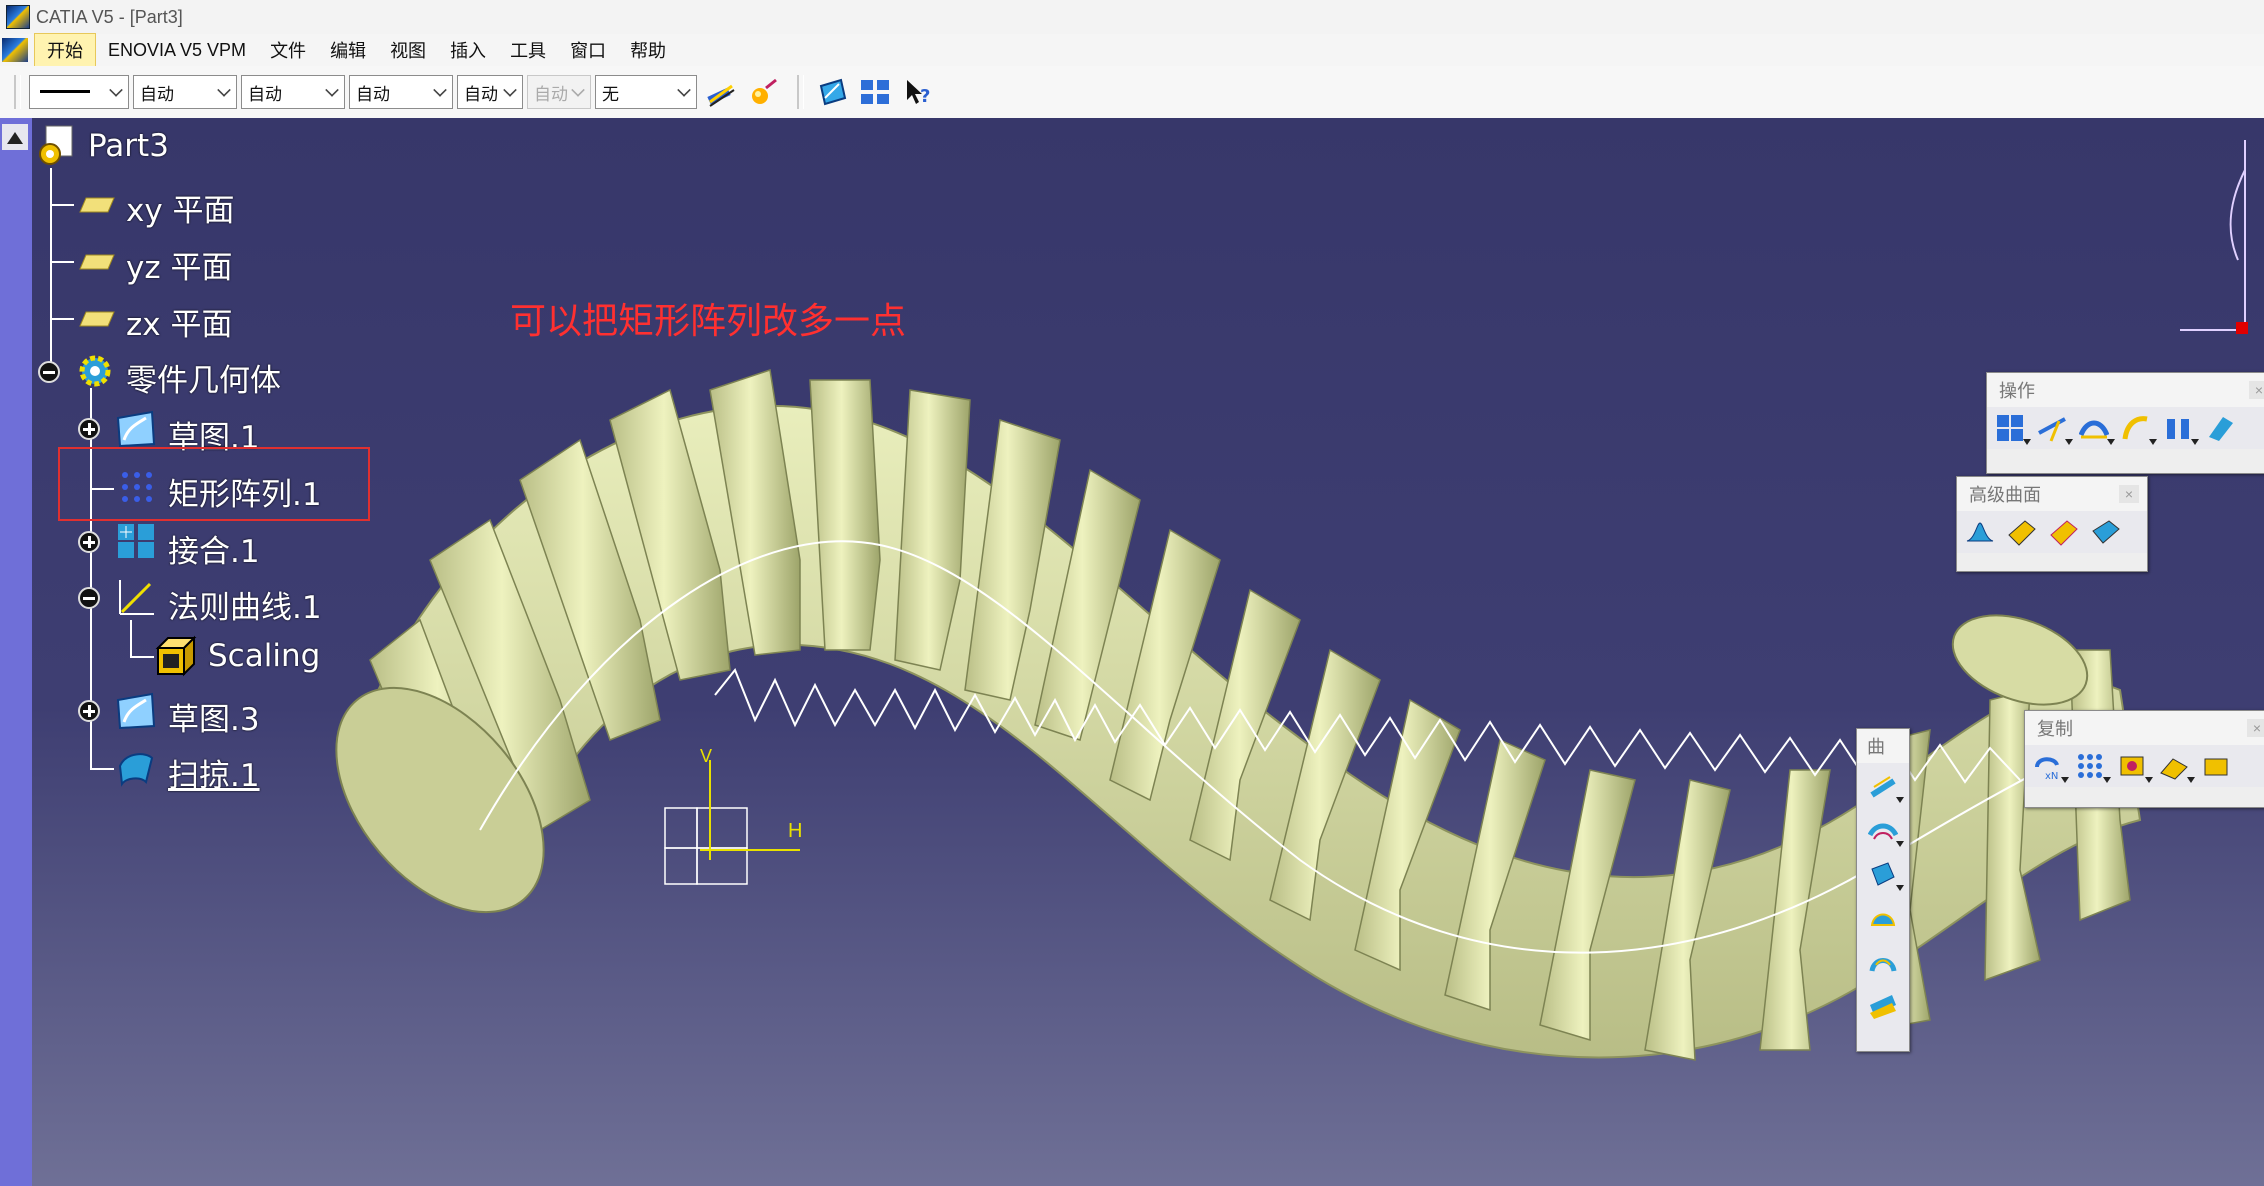  I want to click on transparency-combo: 自动, so click(185, 92).